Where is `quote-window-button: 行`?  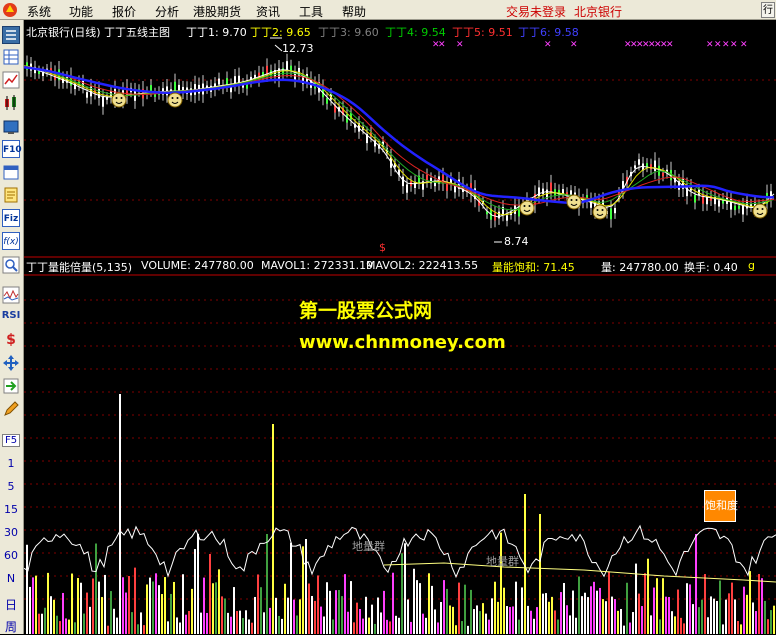
quote-window-button: 行 is located at coordinates (768, 10).